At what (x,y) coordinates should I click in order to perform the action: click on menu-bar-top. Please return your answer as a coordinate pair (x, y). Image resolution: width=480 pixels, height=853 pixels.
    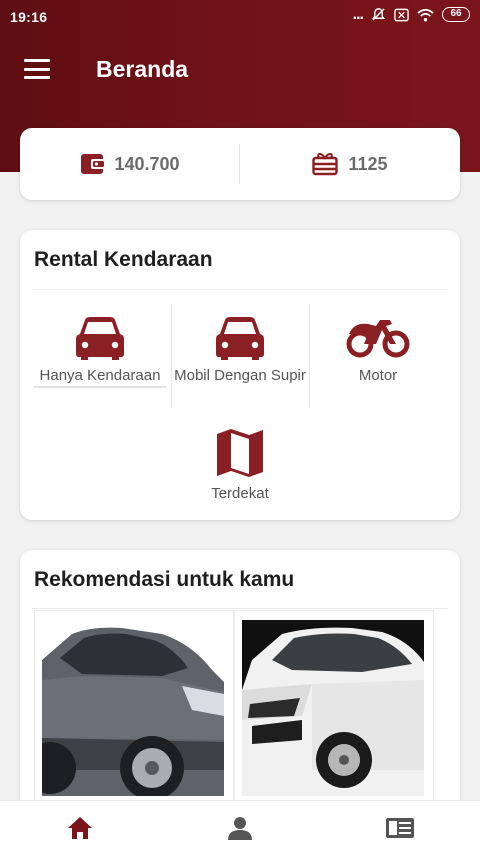
    Looking at the image, I should click on (37, 60).